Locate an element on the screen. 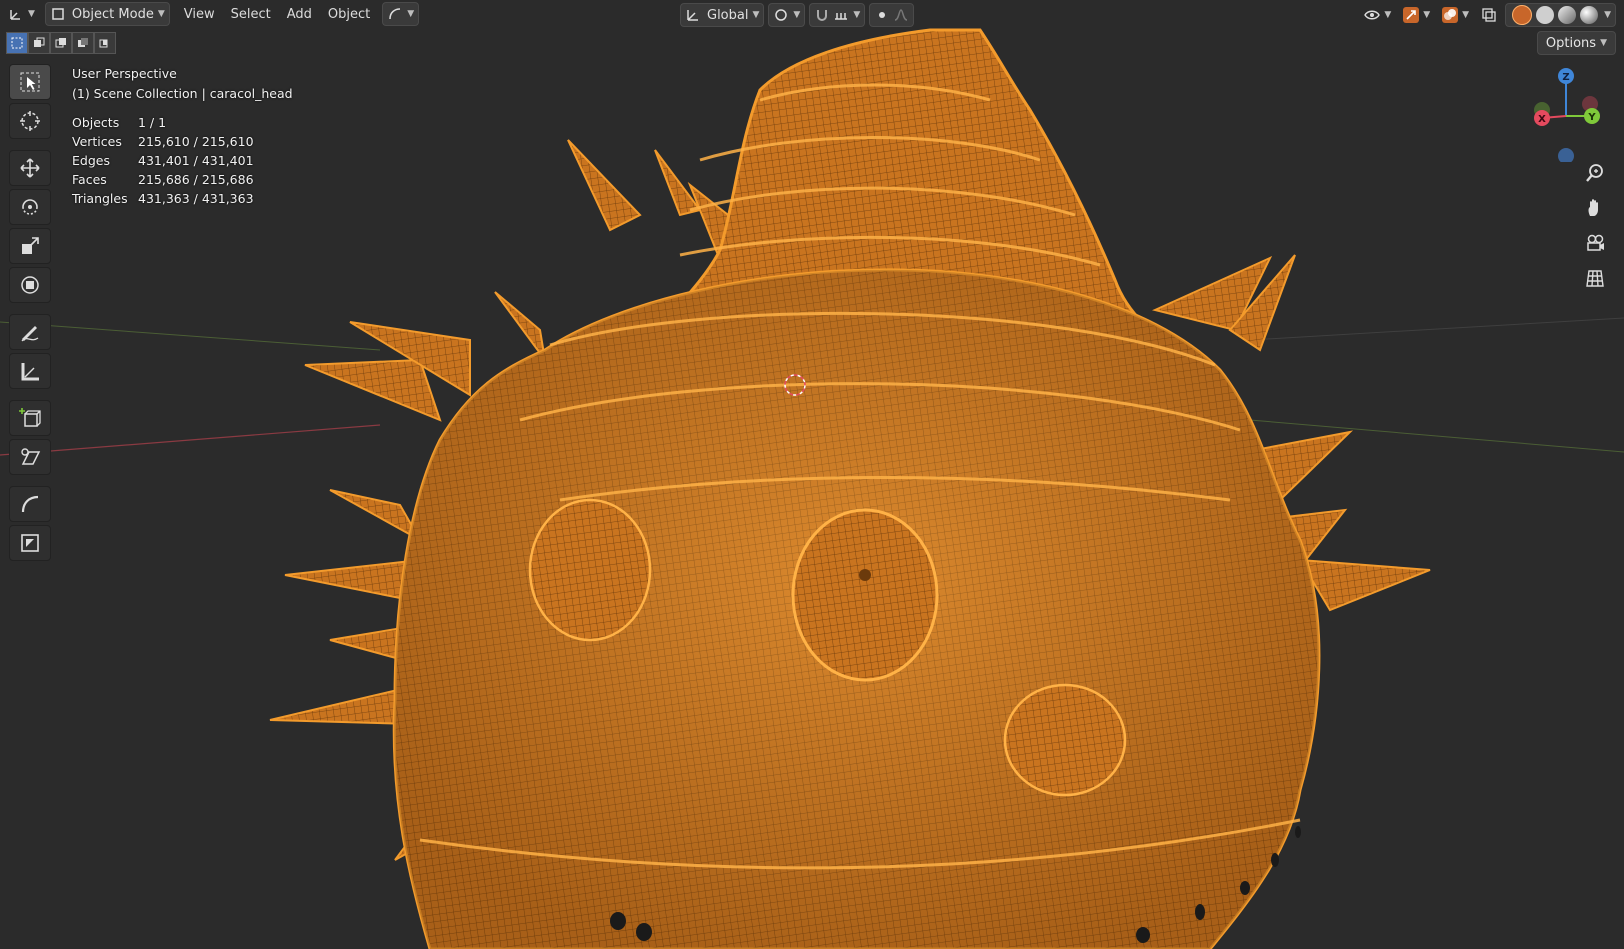 The height and width of the screenshot is (949, 1624). rendered-shading-icon is located at coordinates (1589, 15).